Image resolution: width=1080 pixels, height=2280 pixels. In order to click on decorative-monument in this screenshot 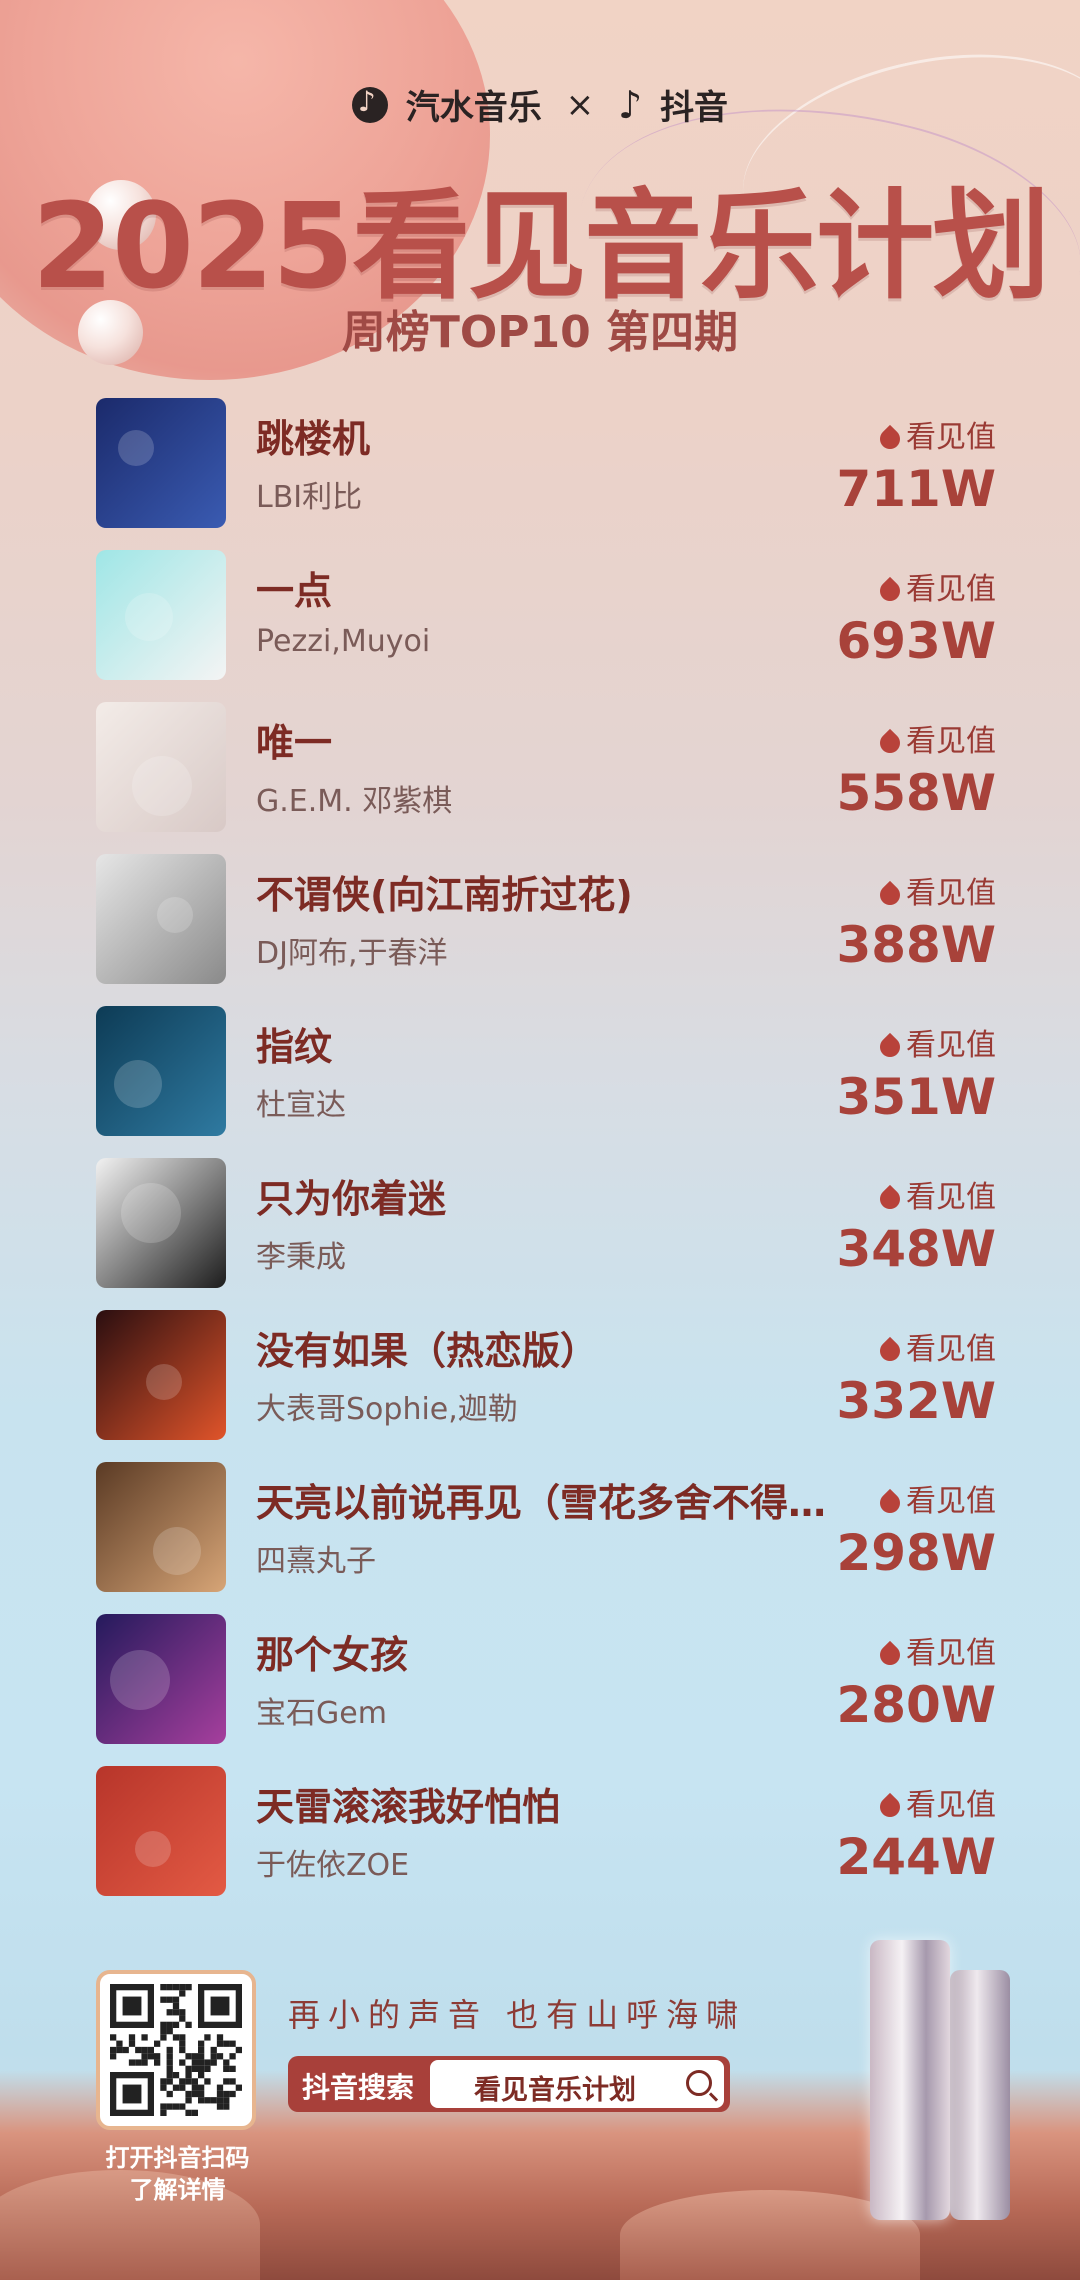, I will do `click(910, 2080)`.